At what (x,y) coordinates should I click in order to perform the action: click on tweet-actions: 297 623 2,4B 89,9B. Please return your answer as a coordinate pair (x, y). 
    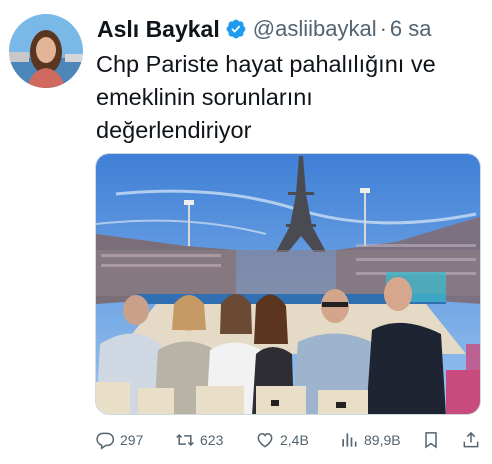
    Looking at the image, I should click on (291, 440).